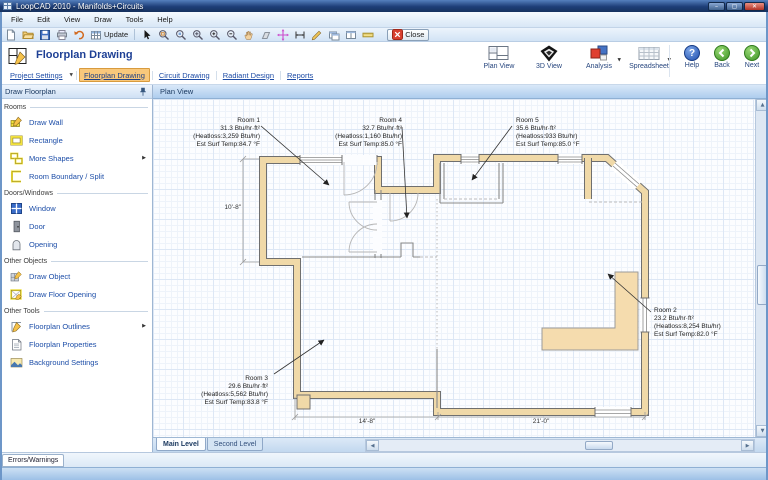 This screenshot has width=768, height=480. I want to click on menu-file: File, so click(17, 19).